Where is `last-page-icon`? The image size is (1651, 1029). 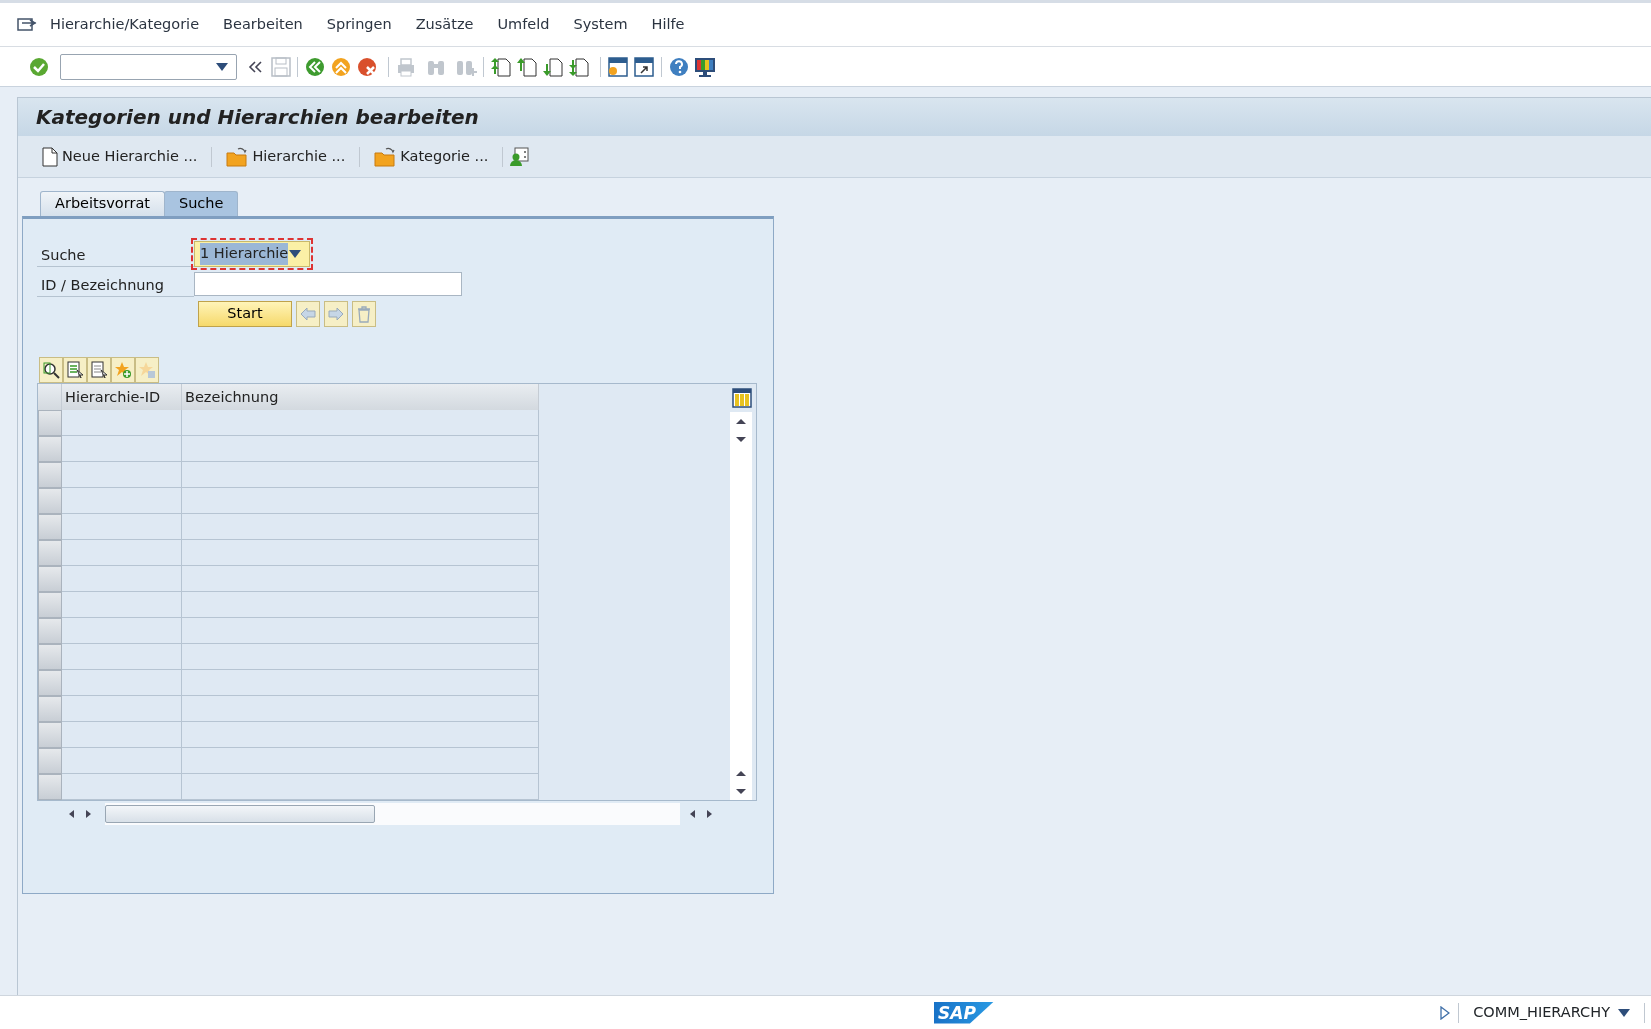
last-page-icon is located at coordinates (579, 66).